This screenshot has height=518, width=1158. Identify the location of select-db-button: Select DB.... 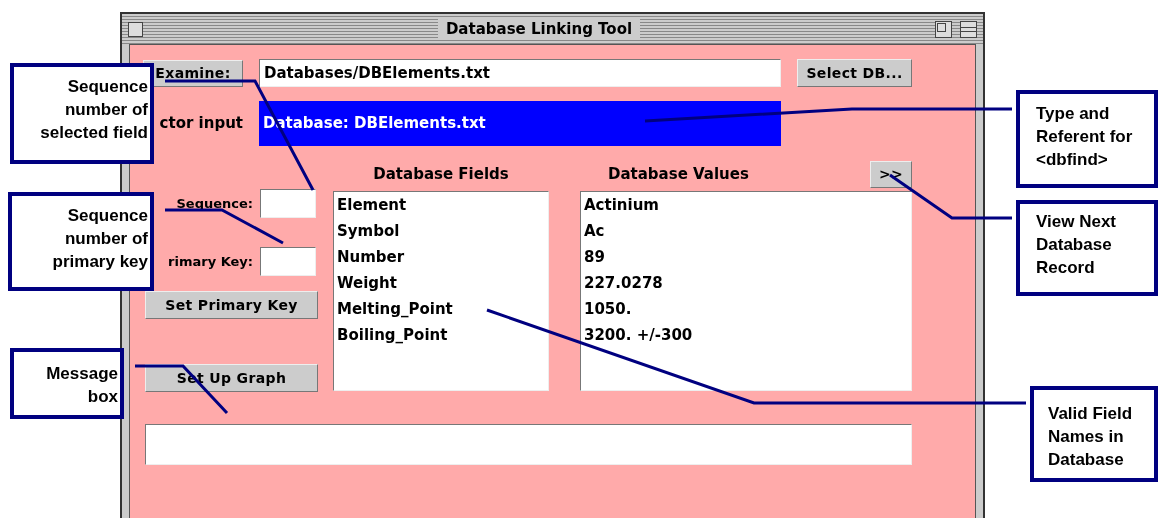
(854, 73).